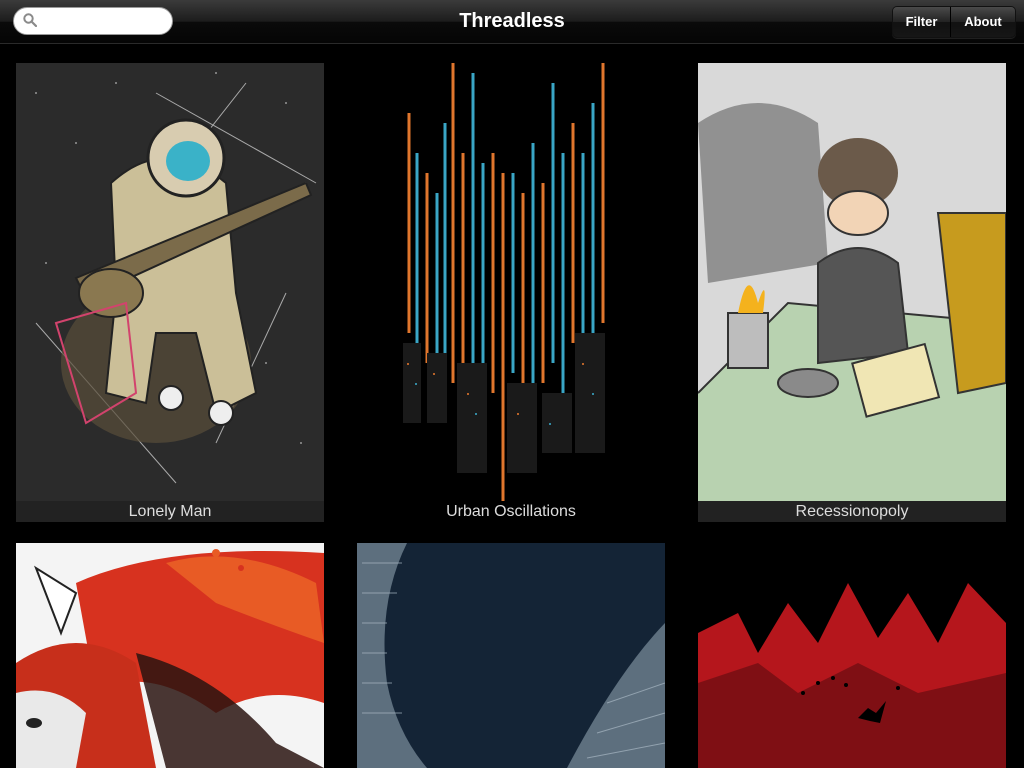 Image resolution: width=1024 pixels, height=768 pixels. I want to click on design-tile-fox, so click(170, 655).